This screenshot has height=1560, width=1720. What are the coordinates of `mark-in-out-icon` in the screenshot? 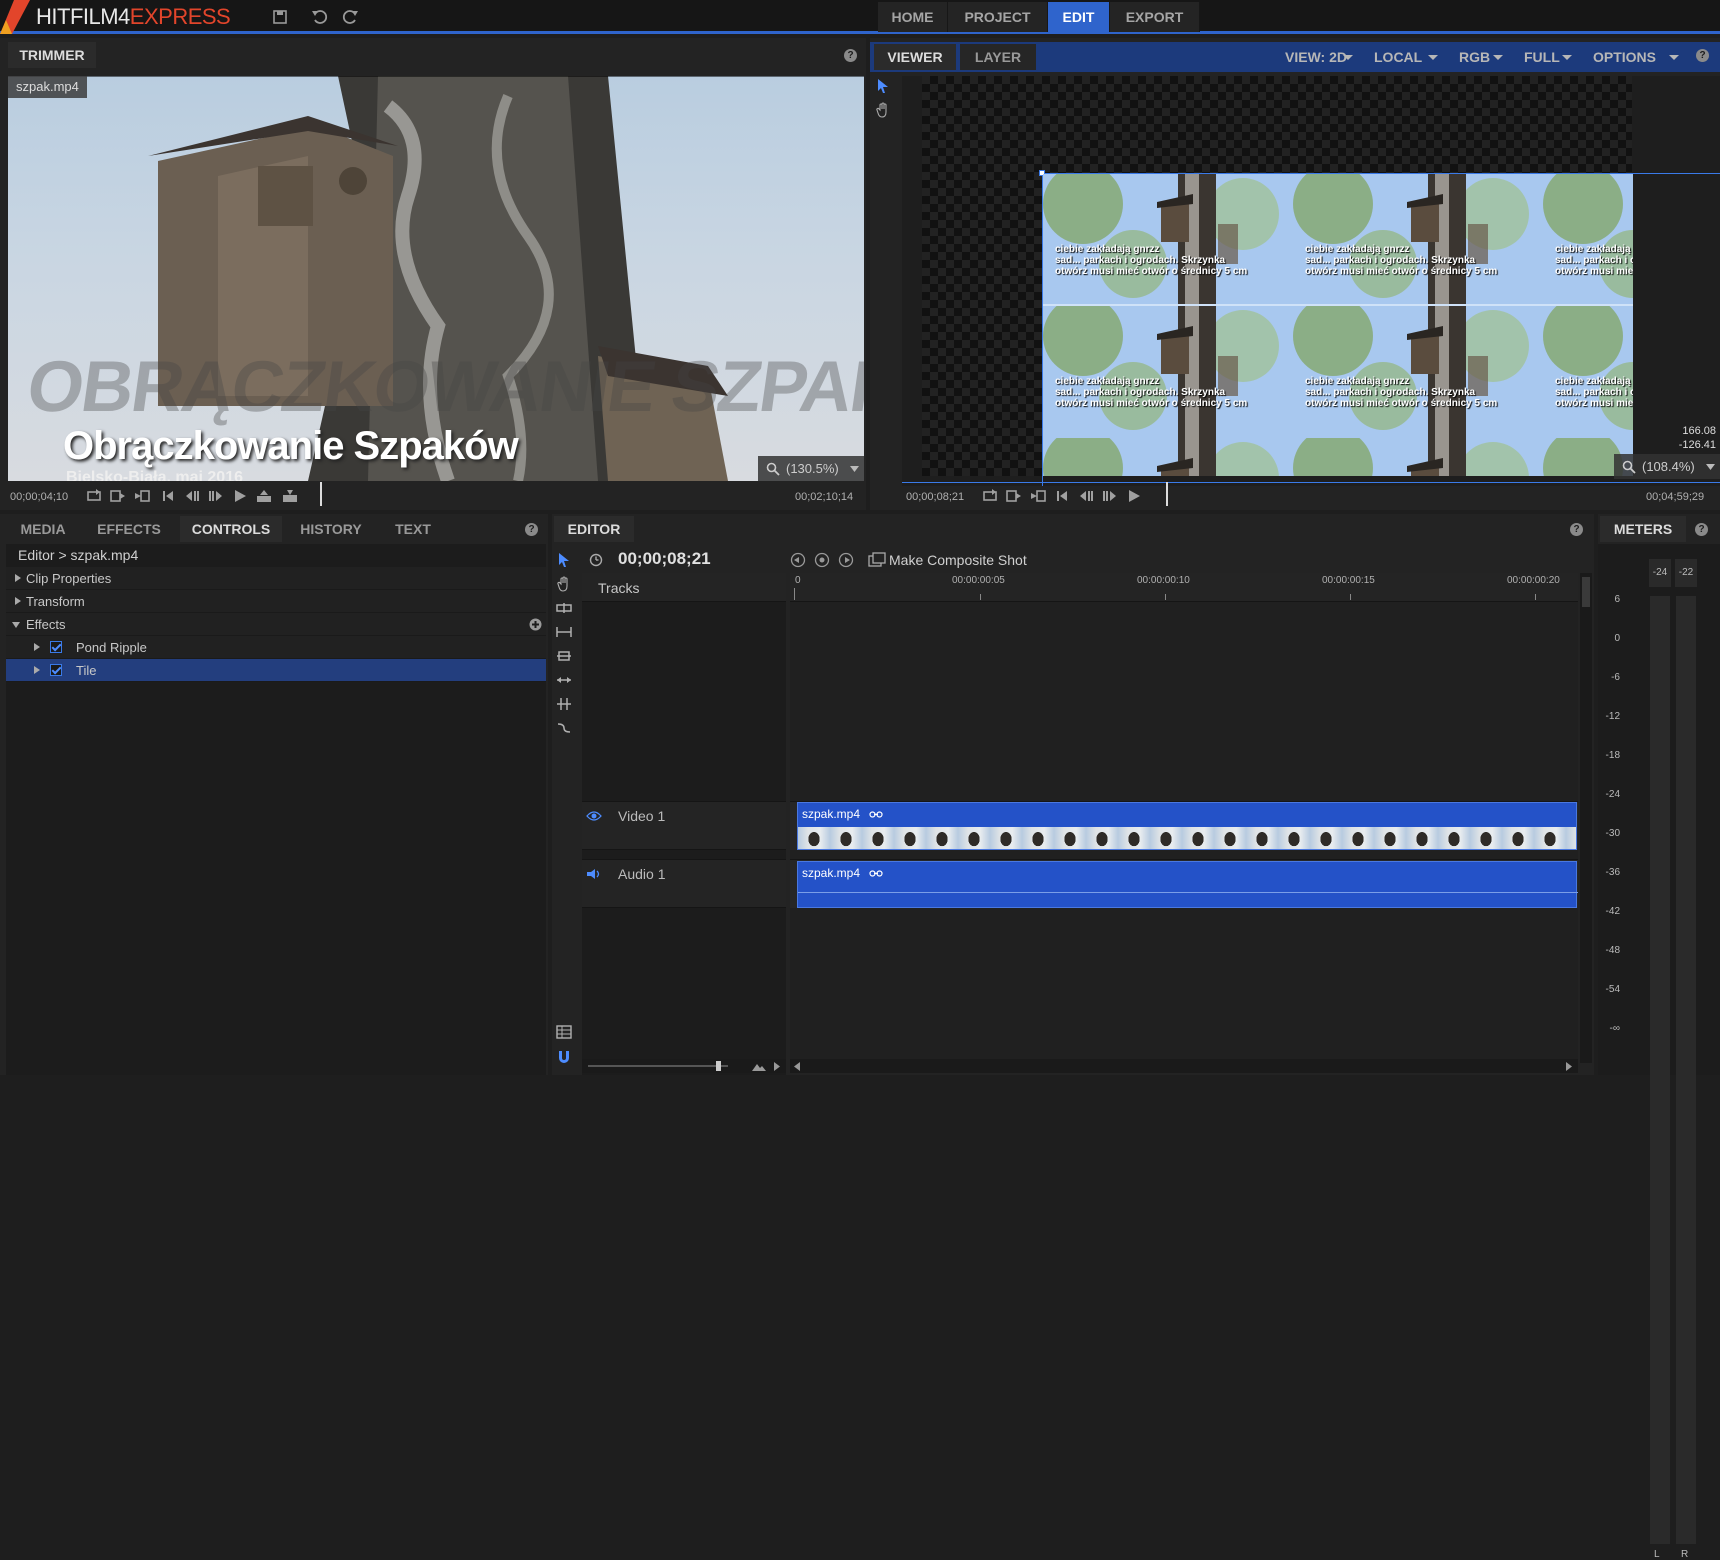 It's located at (264, 496).